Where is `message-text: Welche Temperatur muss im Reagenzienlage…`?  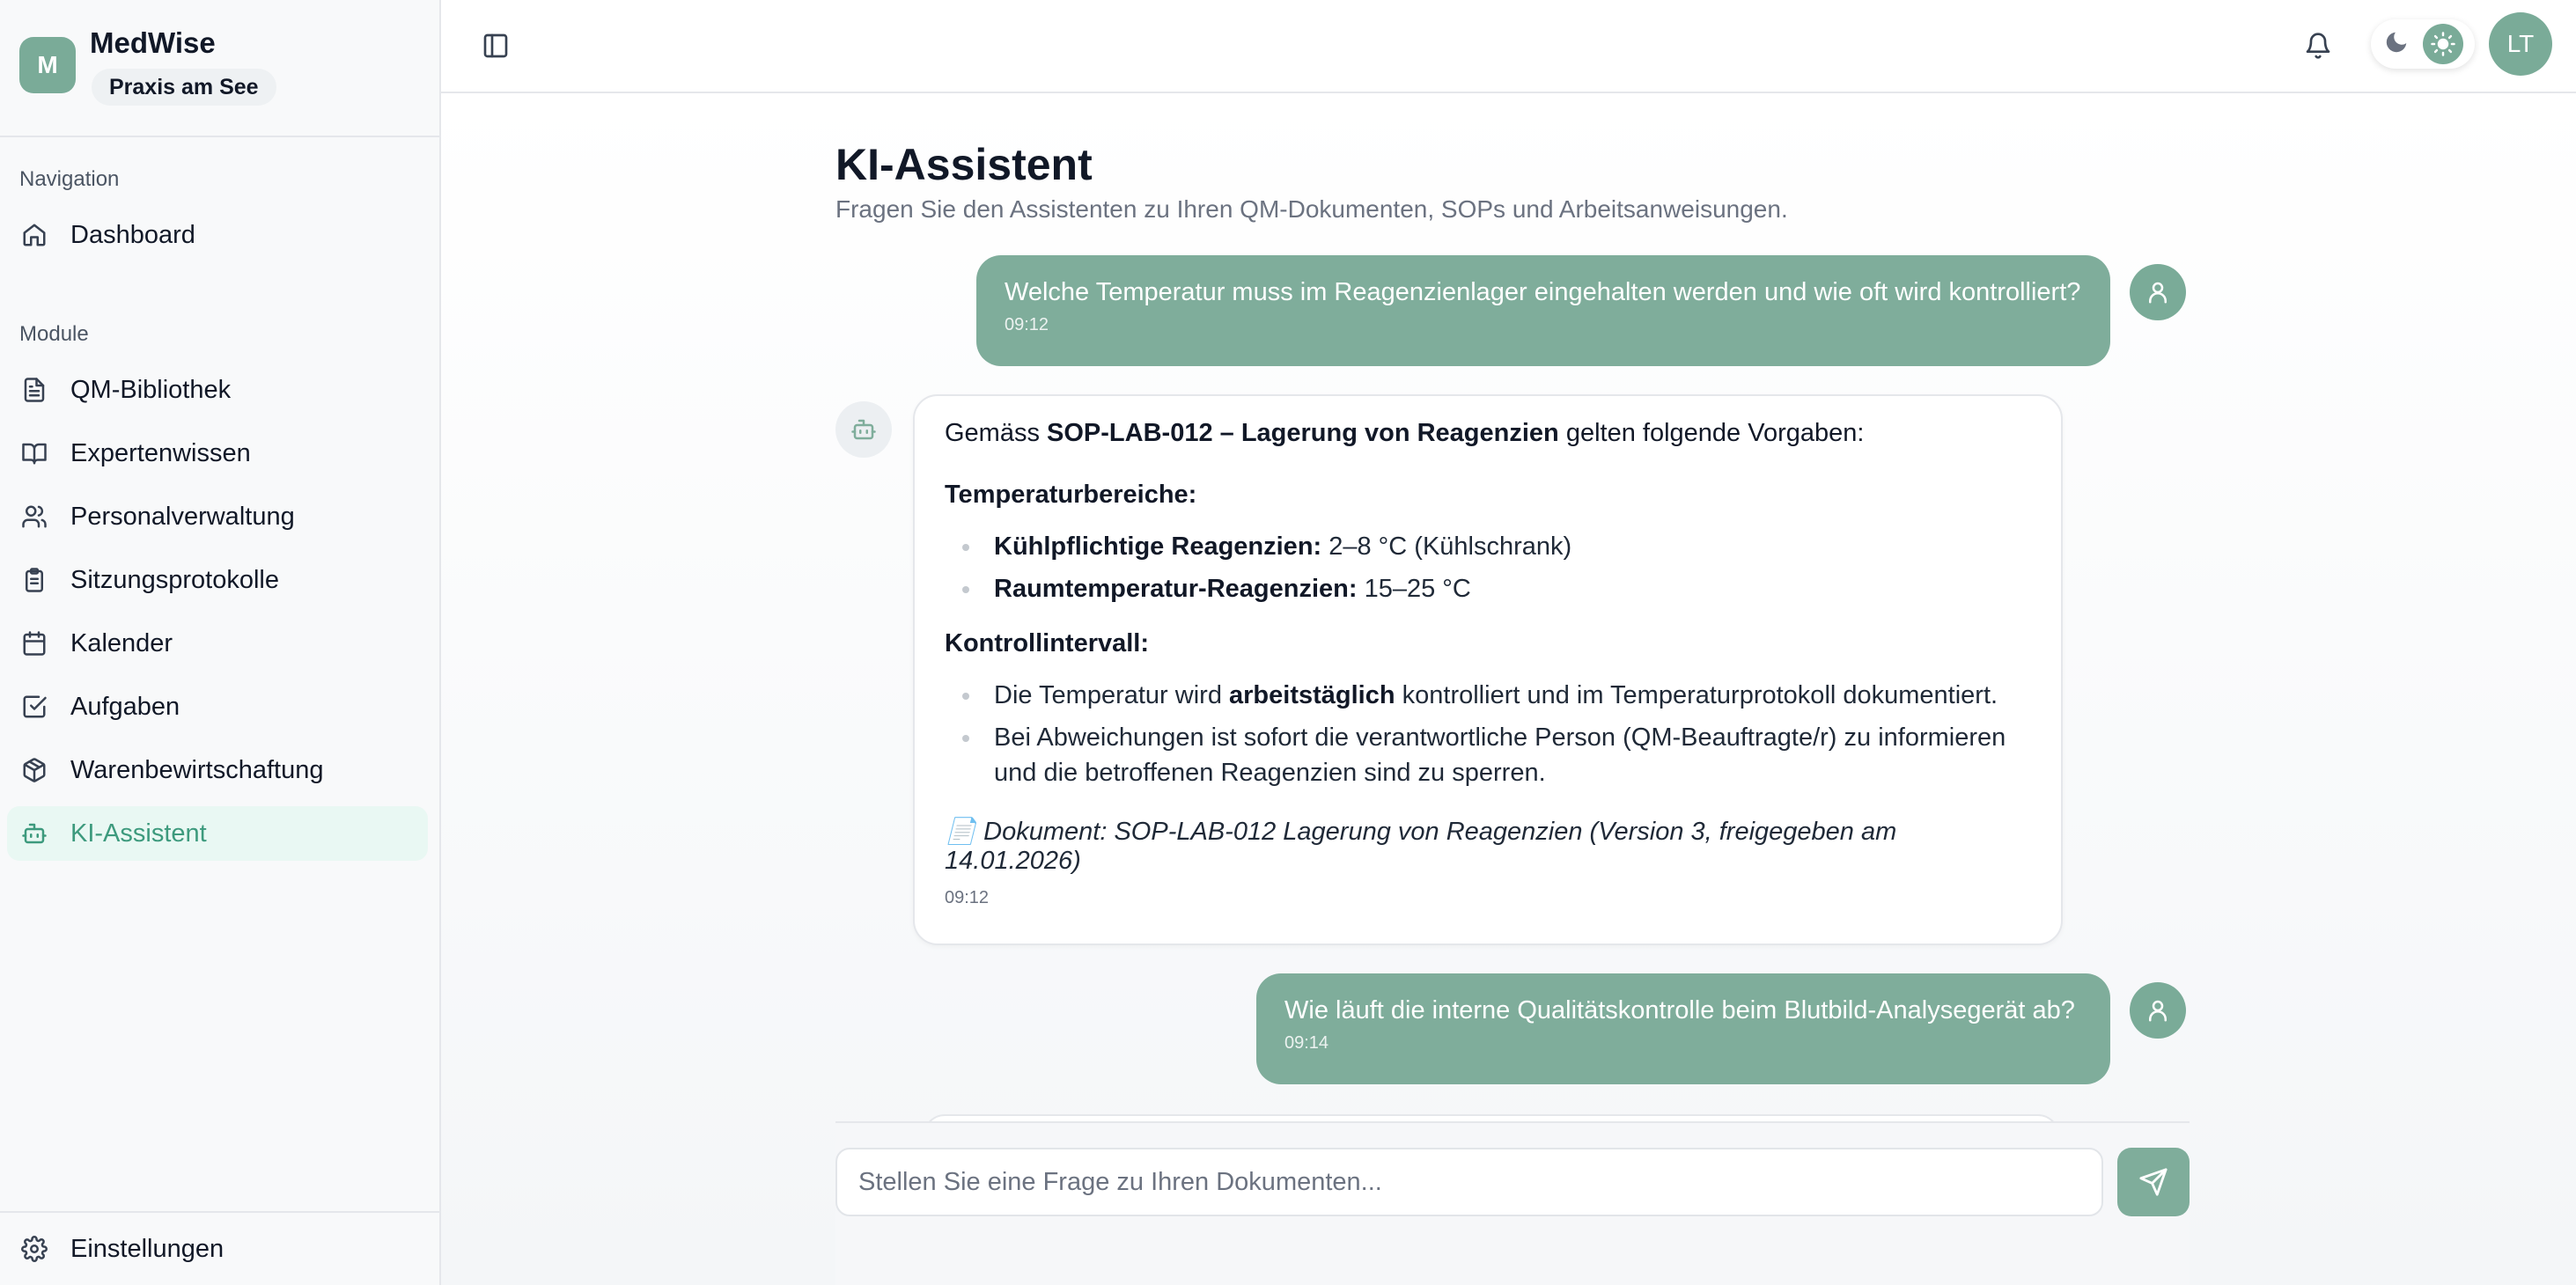
message-text: Welche Temperatur muss im Reagenzienlage… is located at coordinates (1543, 292).